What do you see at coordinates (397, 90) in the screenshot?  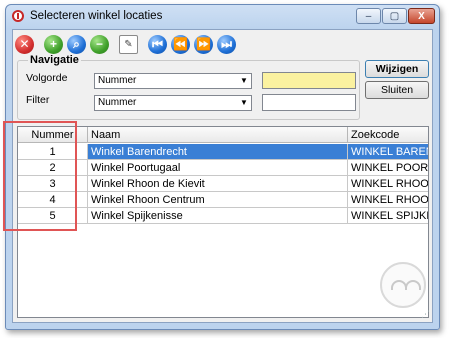 I see `sluiten-button: Sluiten` at bounding box center [397, 90].